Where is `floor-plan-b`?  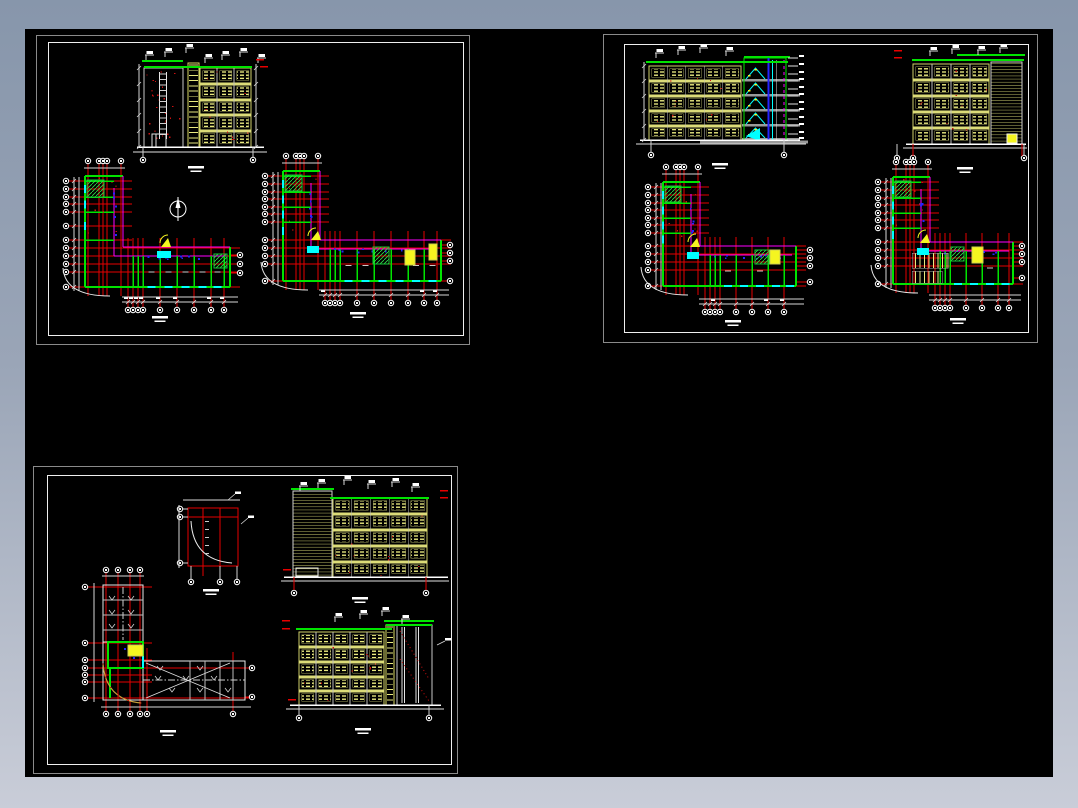
floor-plan-b is located at coordinates (948, 241).